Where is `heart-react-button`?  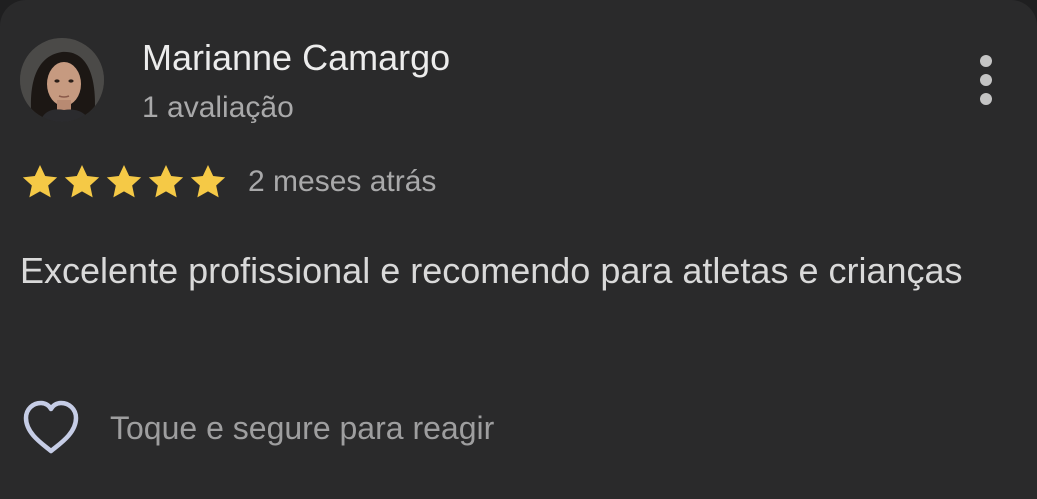
heart-react-button is located at coordinates (51, 428).